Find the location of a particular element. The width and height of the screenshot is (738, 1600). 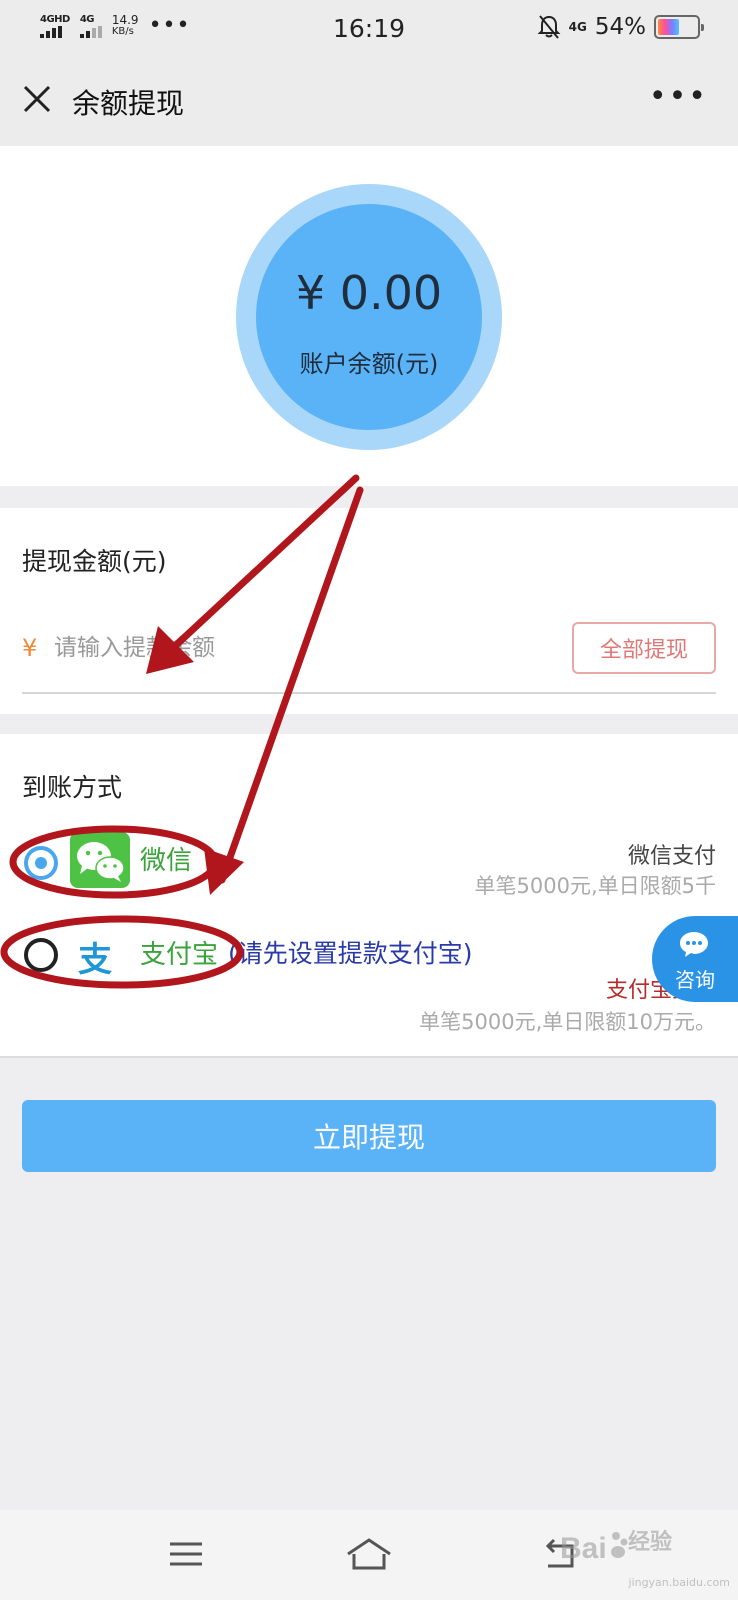

alipay-withdraw-limit: 单笔5000元,单日限额10万元。 is located at coordinates (567, 1022).